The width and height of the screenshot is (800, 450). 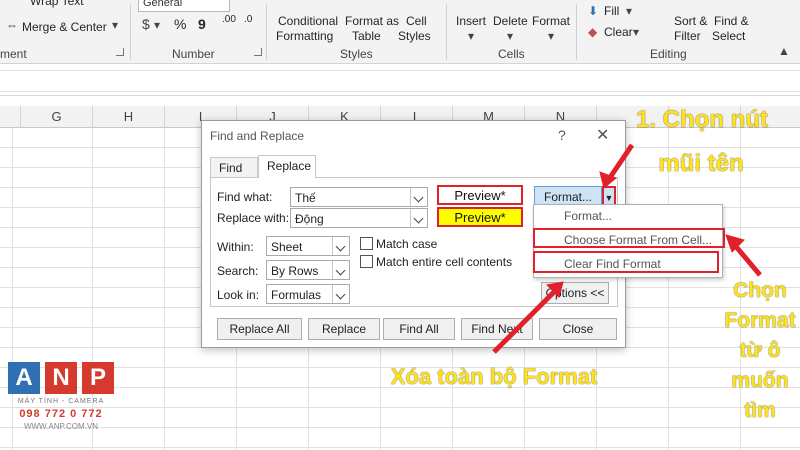 What do you see at coordinates (13, 54) in the screenshot?
I see `group-label-alignment: ment` at bounding box center [13, 54].